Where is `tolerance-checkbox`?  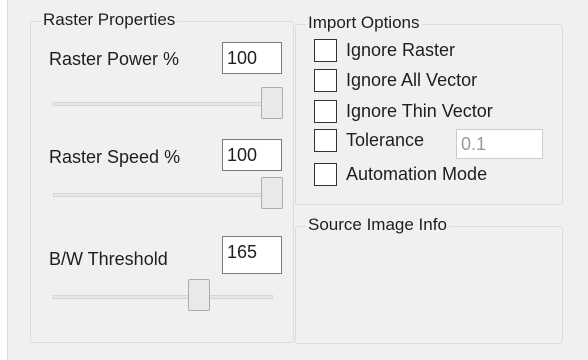
tolerance-checkbox is located at coordinates (325, 140).